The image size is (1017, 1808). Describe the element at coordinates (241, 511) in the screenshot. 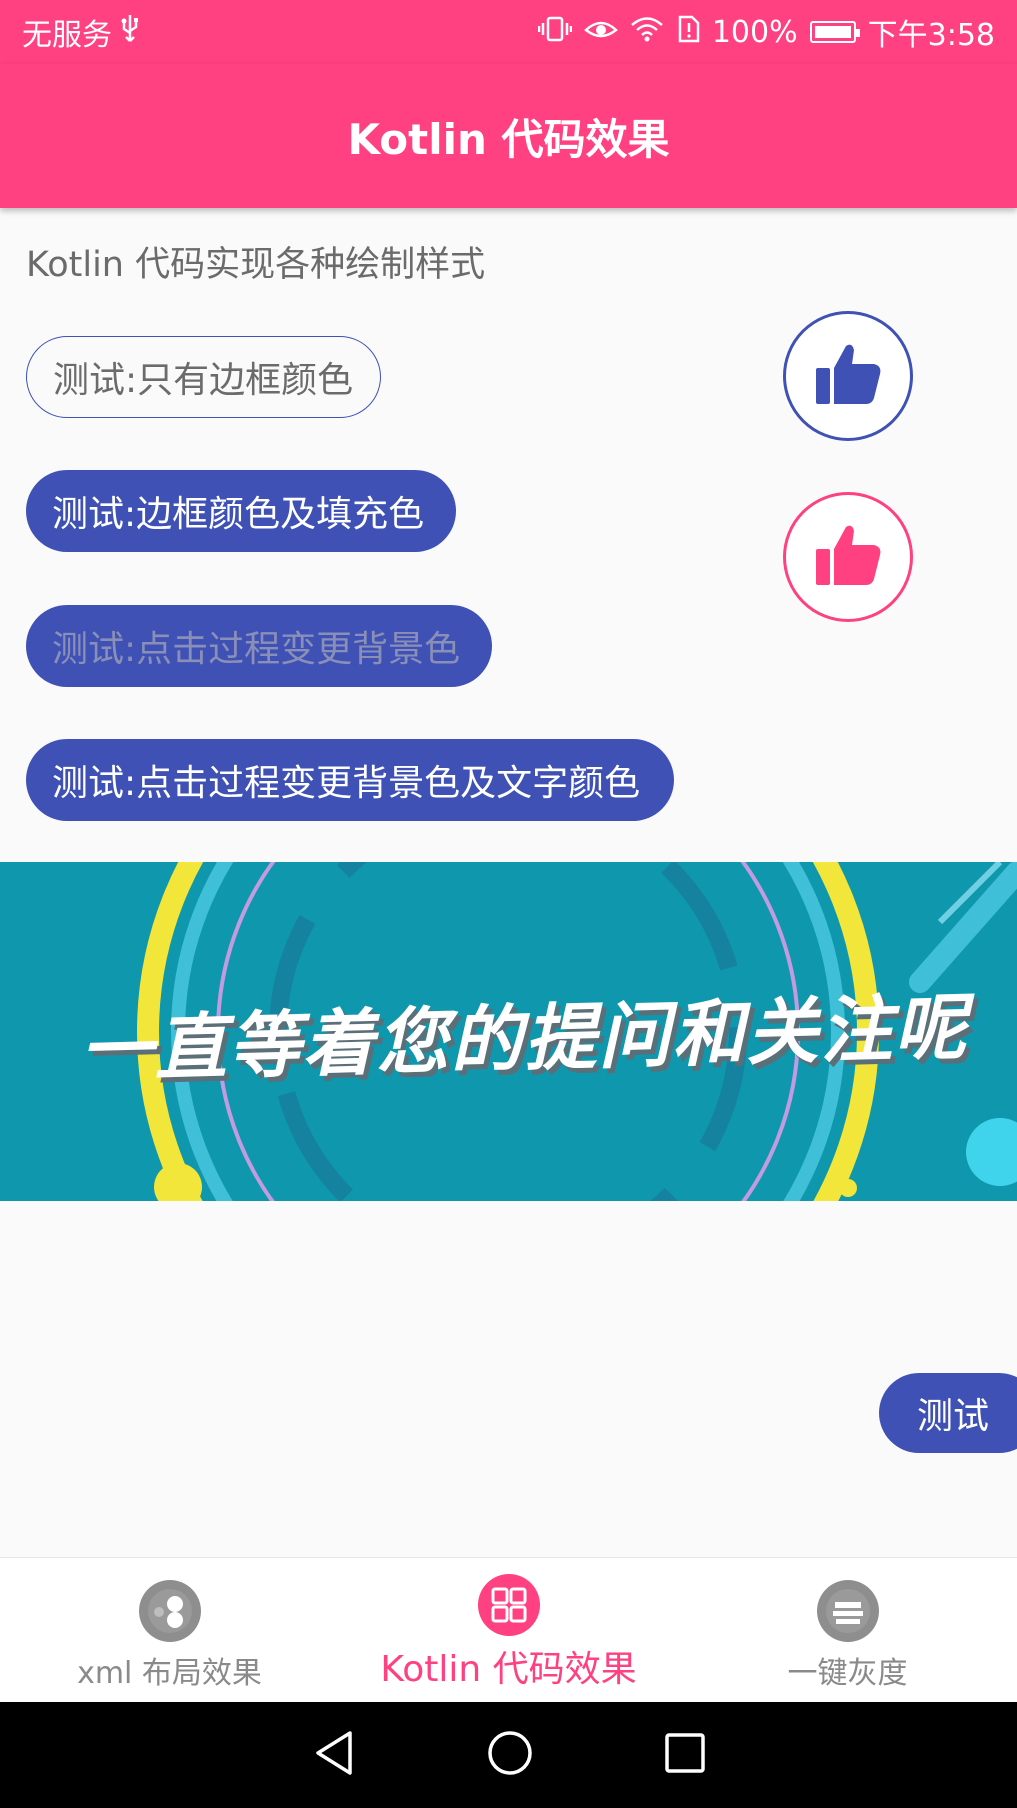

I see `border-fill-button: 测试:边框颜色及填充色` at that location.